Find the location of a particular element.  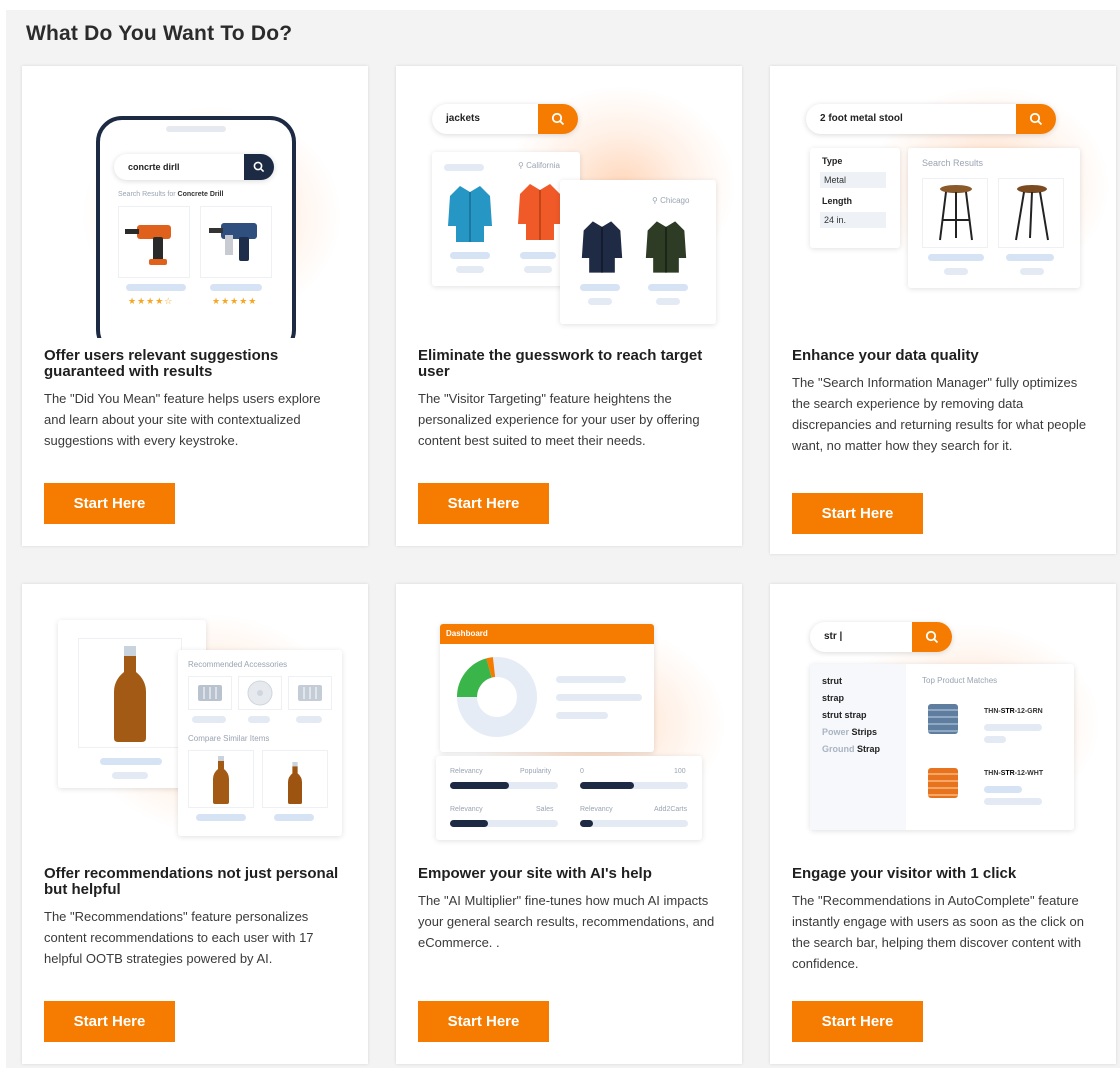

search-input: str | is located at coordinates (881, 637).